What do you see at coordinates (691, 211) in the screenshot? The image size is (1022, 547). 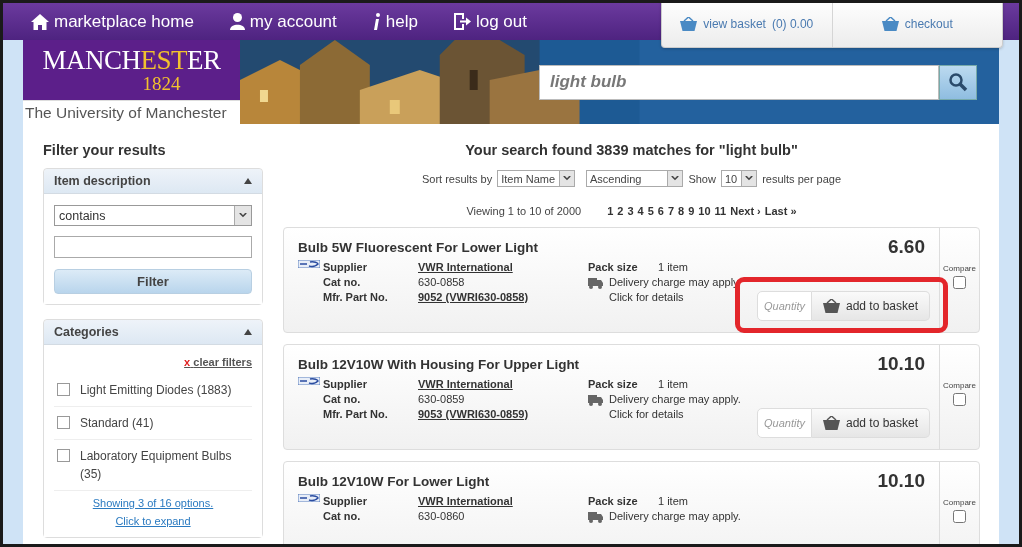 I see `page-link: 9` at bounding box center [691, 211].